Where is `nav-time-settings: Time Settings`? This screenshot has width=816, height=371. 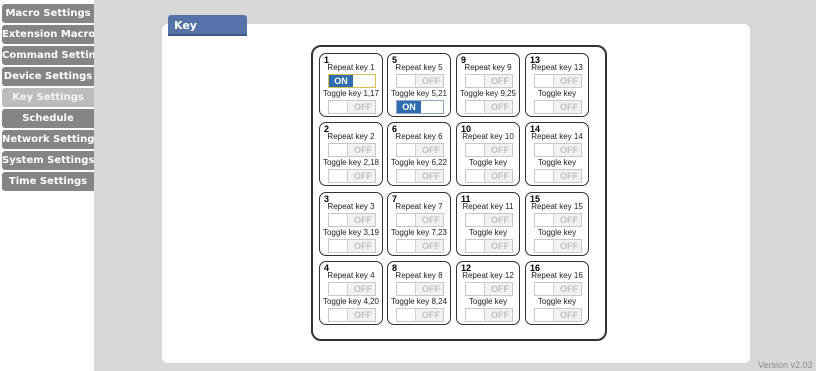 nav-time-settings: Time Settings is located at coordinates (48, 181).